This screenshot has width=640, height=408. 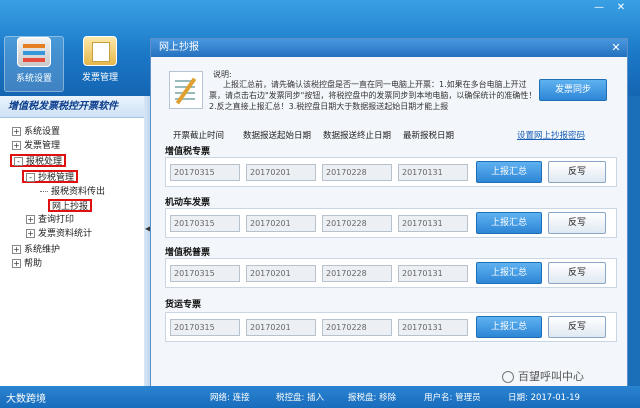 I want to click on settings-icon, so click(x=34, y=52).